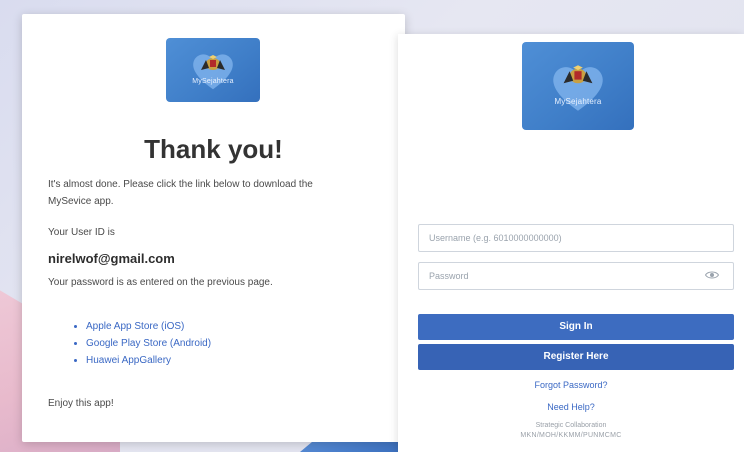 This screenshot has height=452, width=744. What do you see at coordinates (576, 276) in the screenshot?
I see `password-input` at bounding box center [576, 276].